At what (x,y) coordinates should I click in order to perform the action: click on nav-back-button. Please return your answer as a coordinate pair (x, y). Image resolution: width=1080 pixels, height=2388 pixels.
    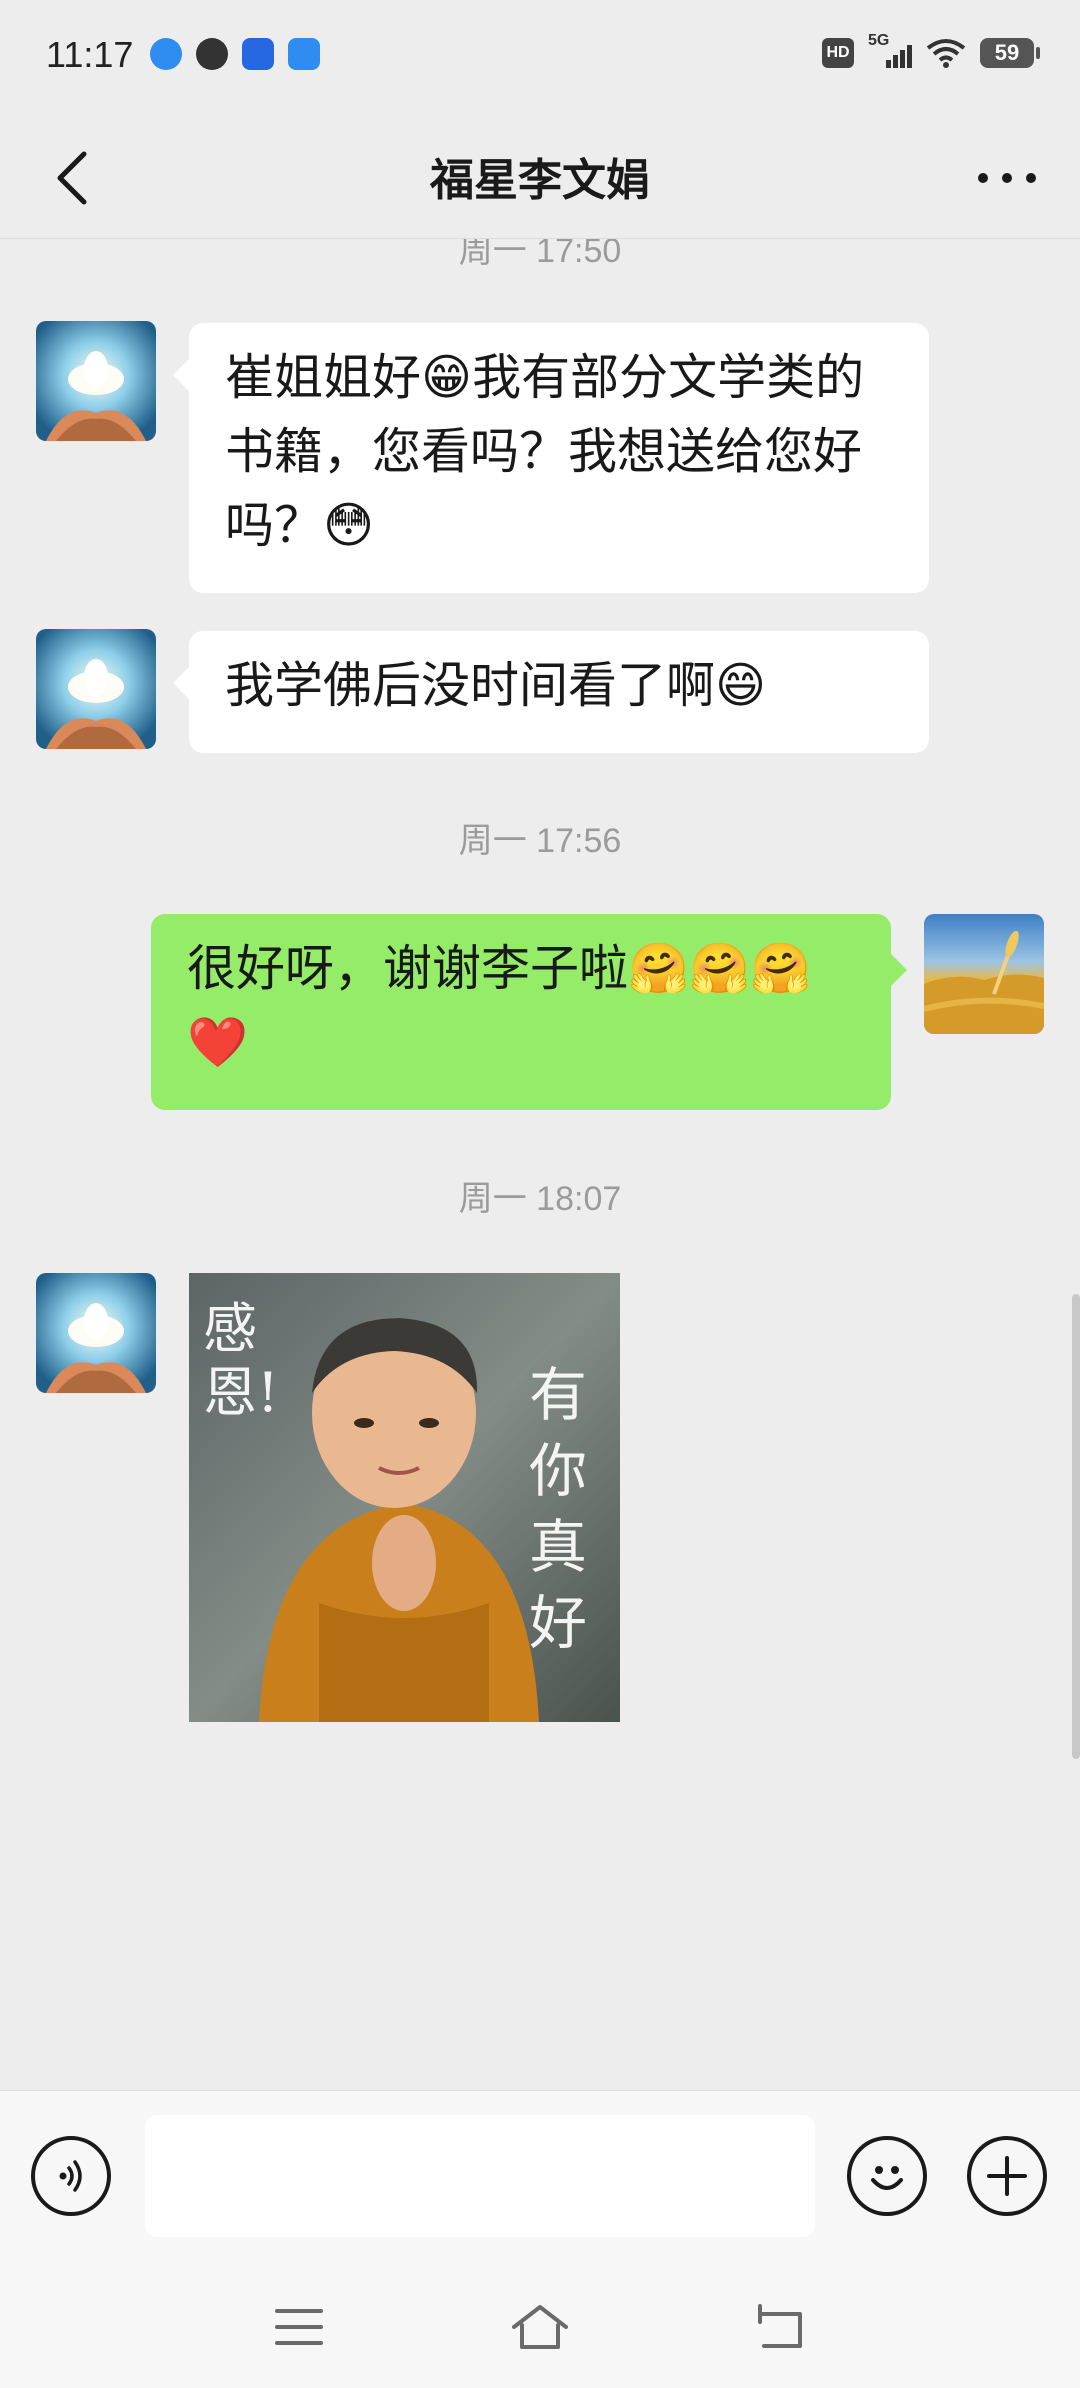
    Looking at the image, I should click on (780, 2327).